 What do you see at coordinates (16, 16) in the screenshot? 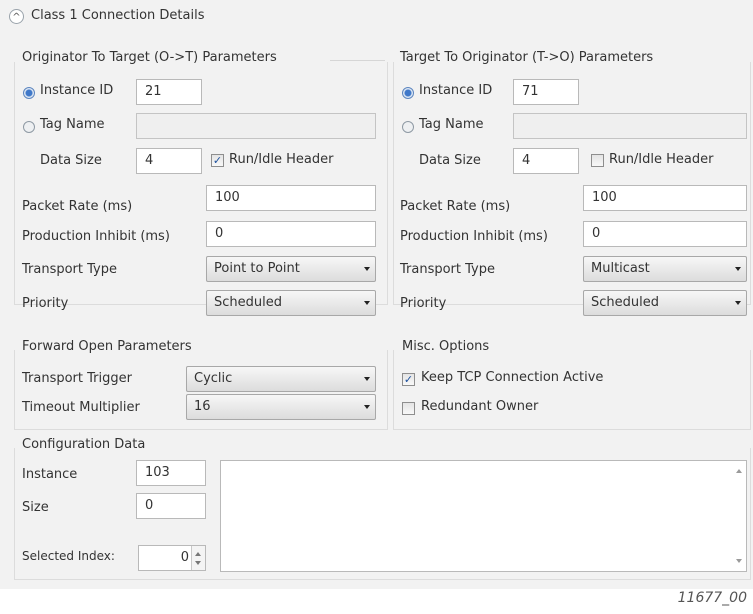
I see `collapse-icon: ^` at bounding box center [16, 16].